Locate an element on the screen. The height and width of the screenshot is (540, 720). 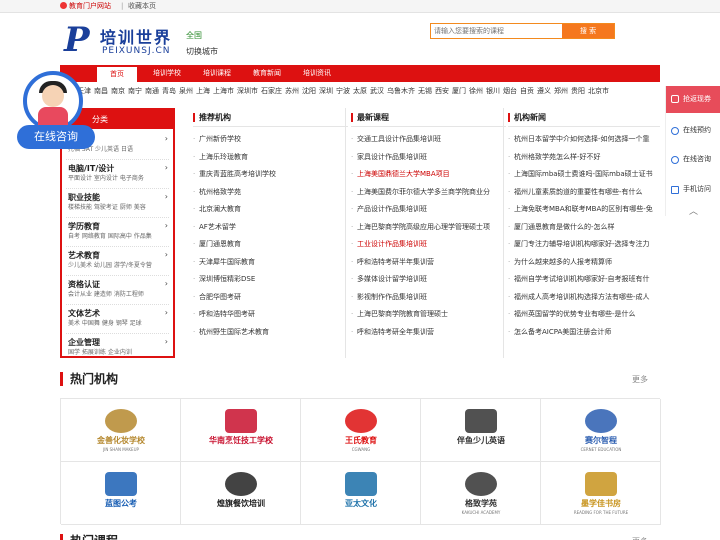
category-group: 职业技能 楼梯技能 驾驶考证 厨师 美容 › is located at coordinates (118, 202).